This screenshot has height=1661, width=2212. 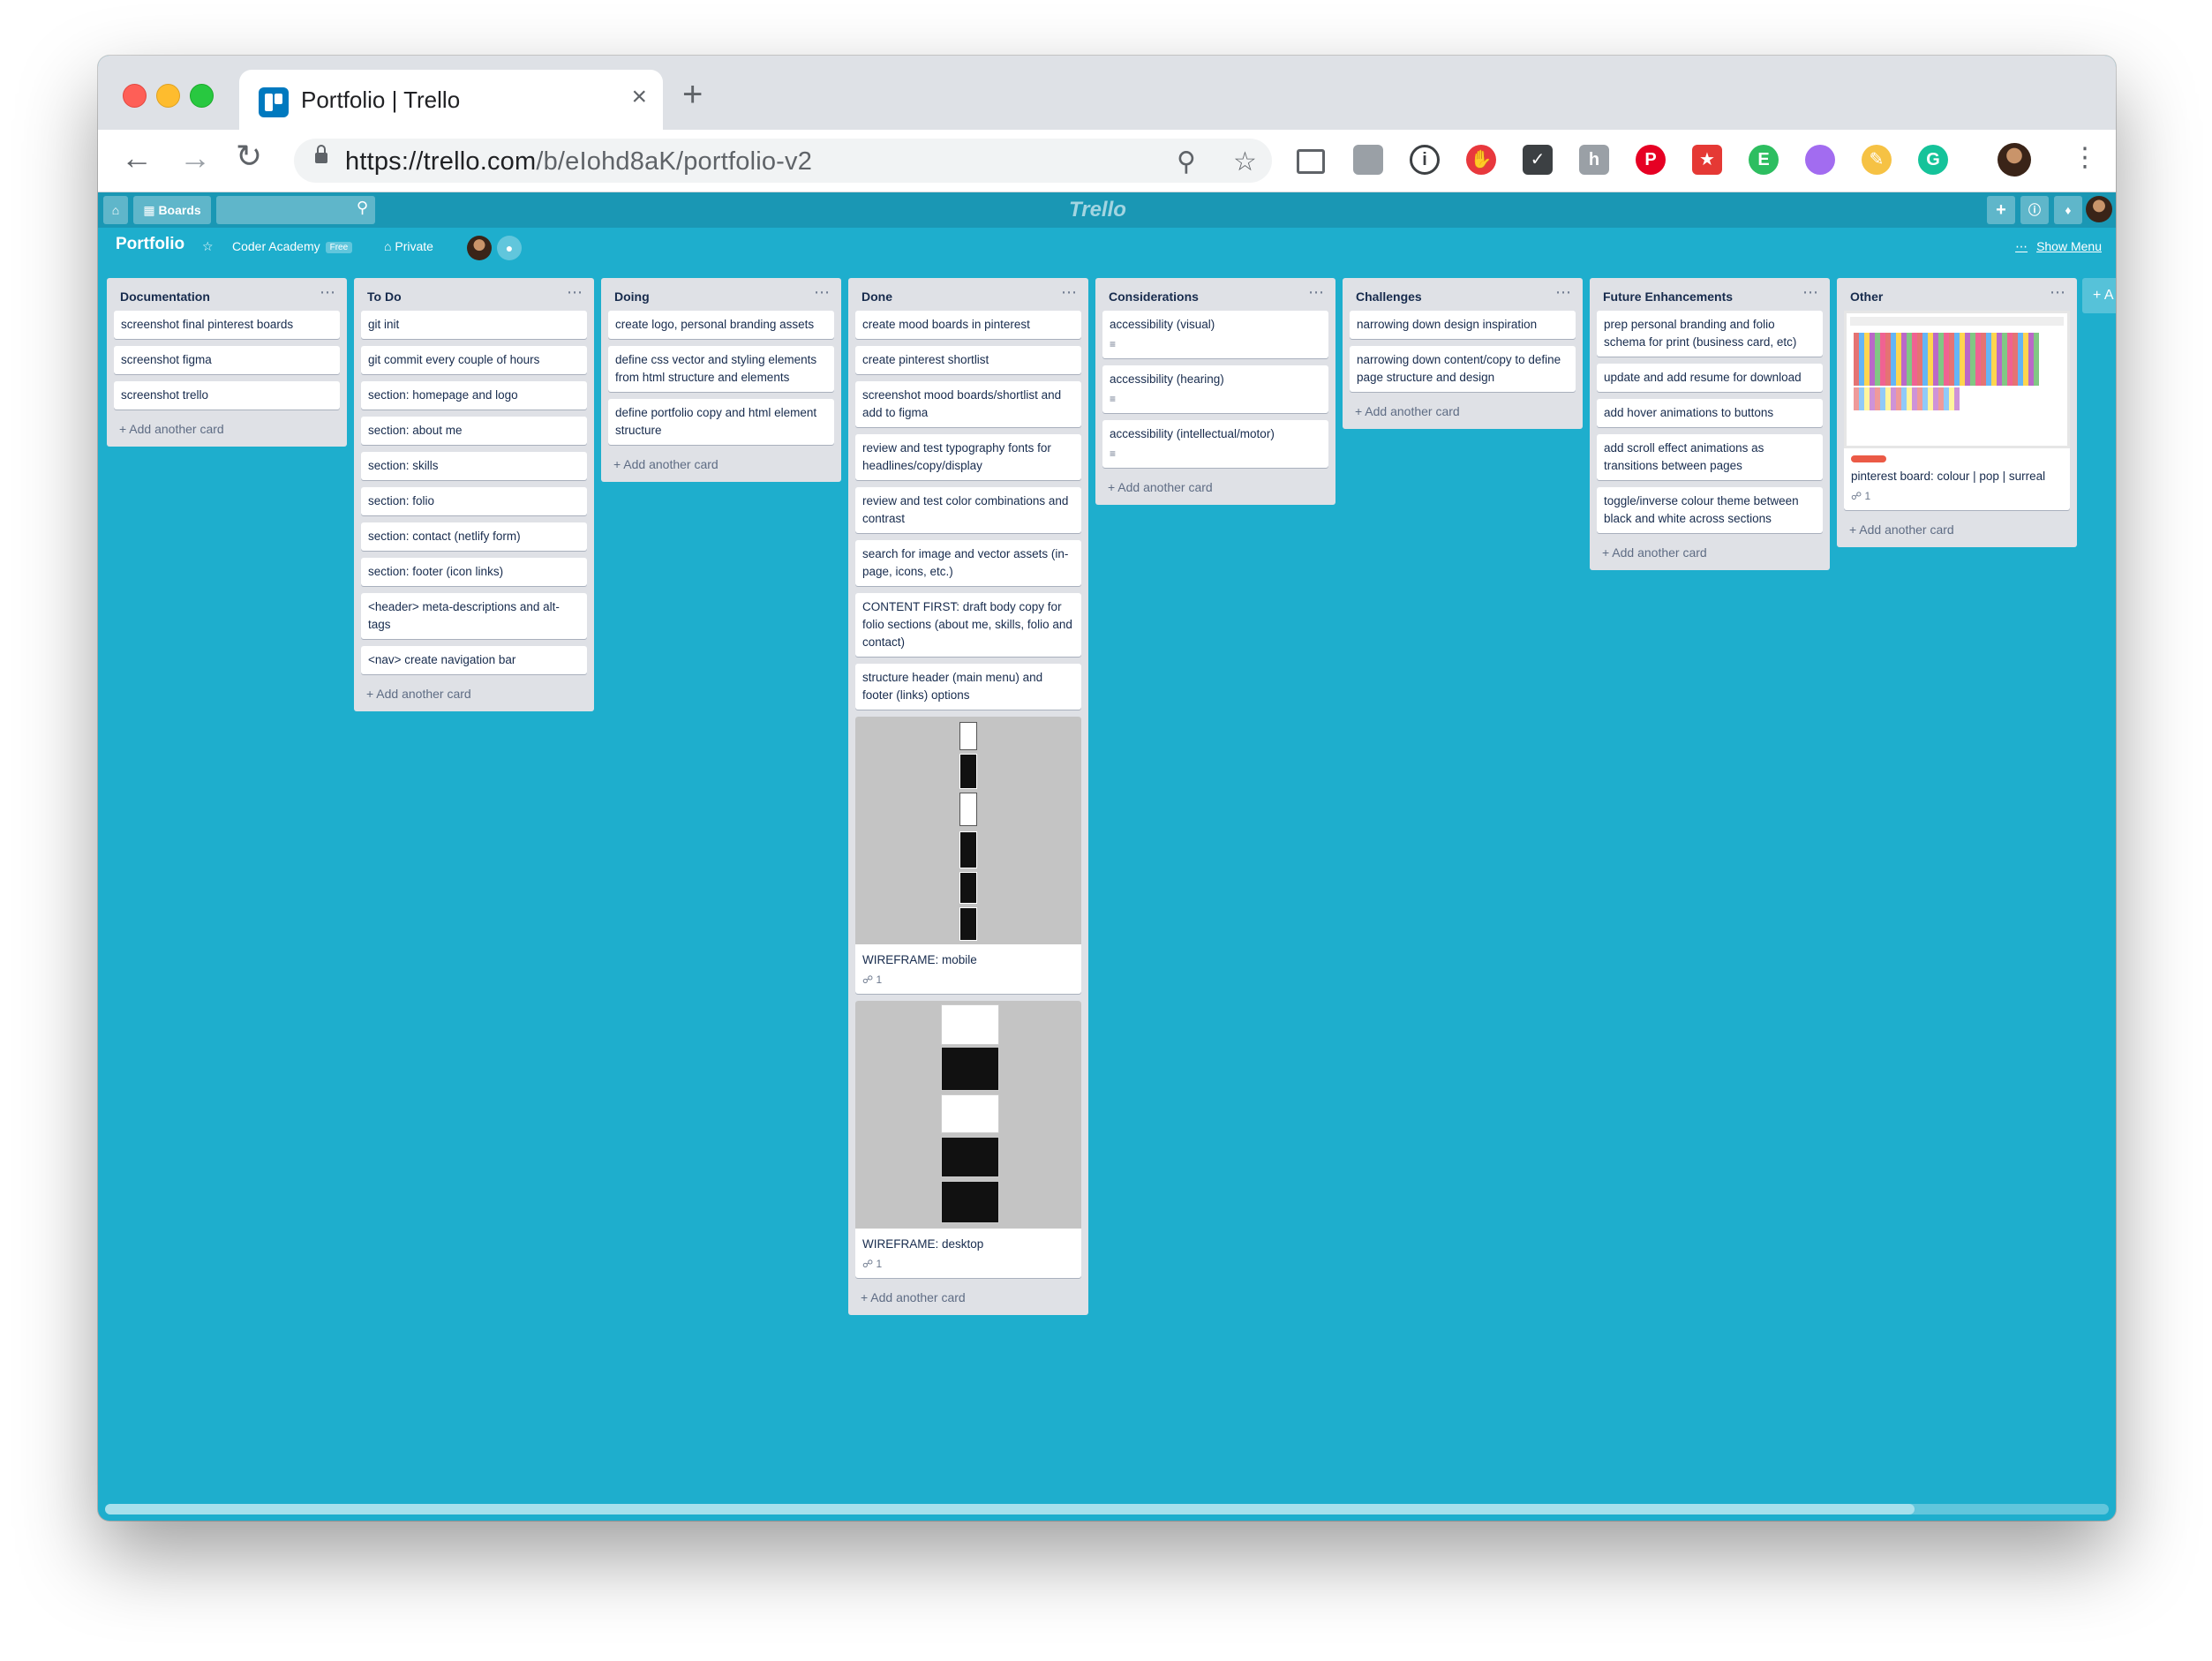 What do you see at coordinates (2099, 295) in the screenshot?
I see `add-list-button: + A` at bounding box center [2099, 295].